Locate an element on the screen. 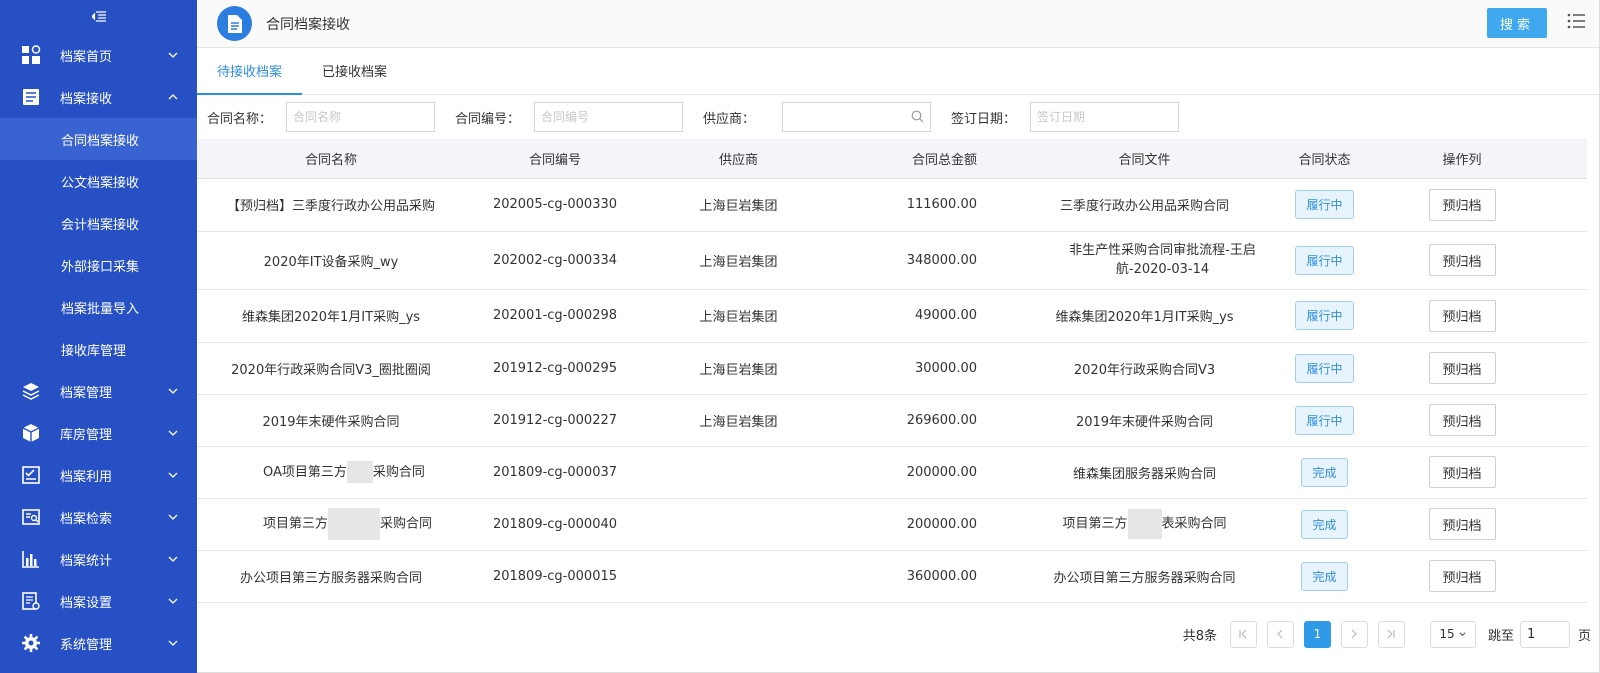 The image size is (1600, 673). search-doc-icon is located at coordinates (31, 517).